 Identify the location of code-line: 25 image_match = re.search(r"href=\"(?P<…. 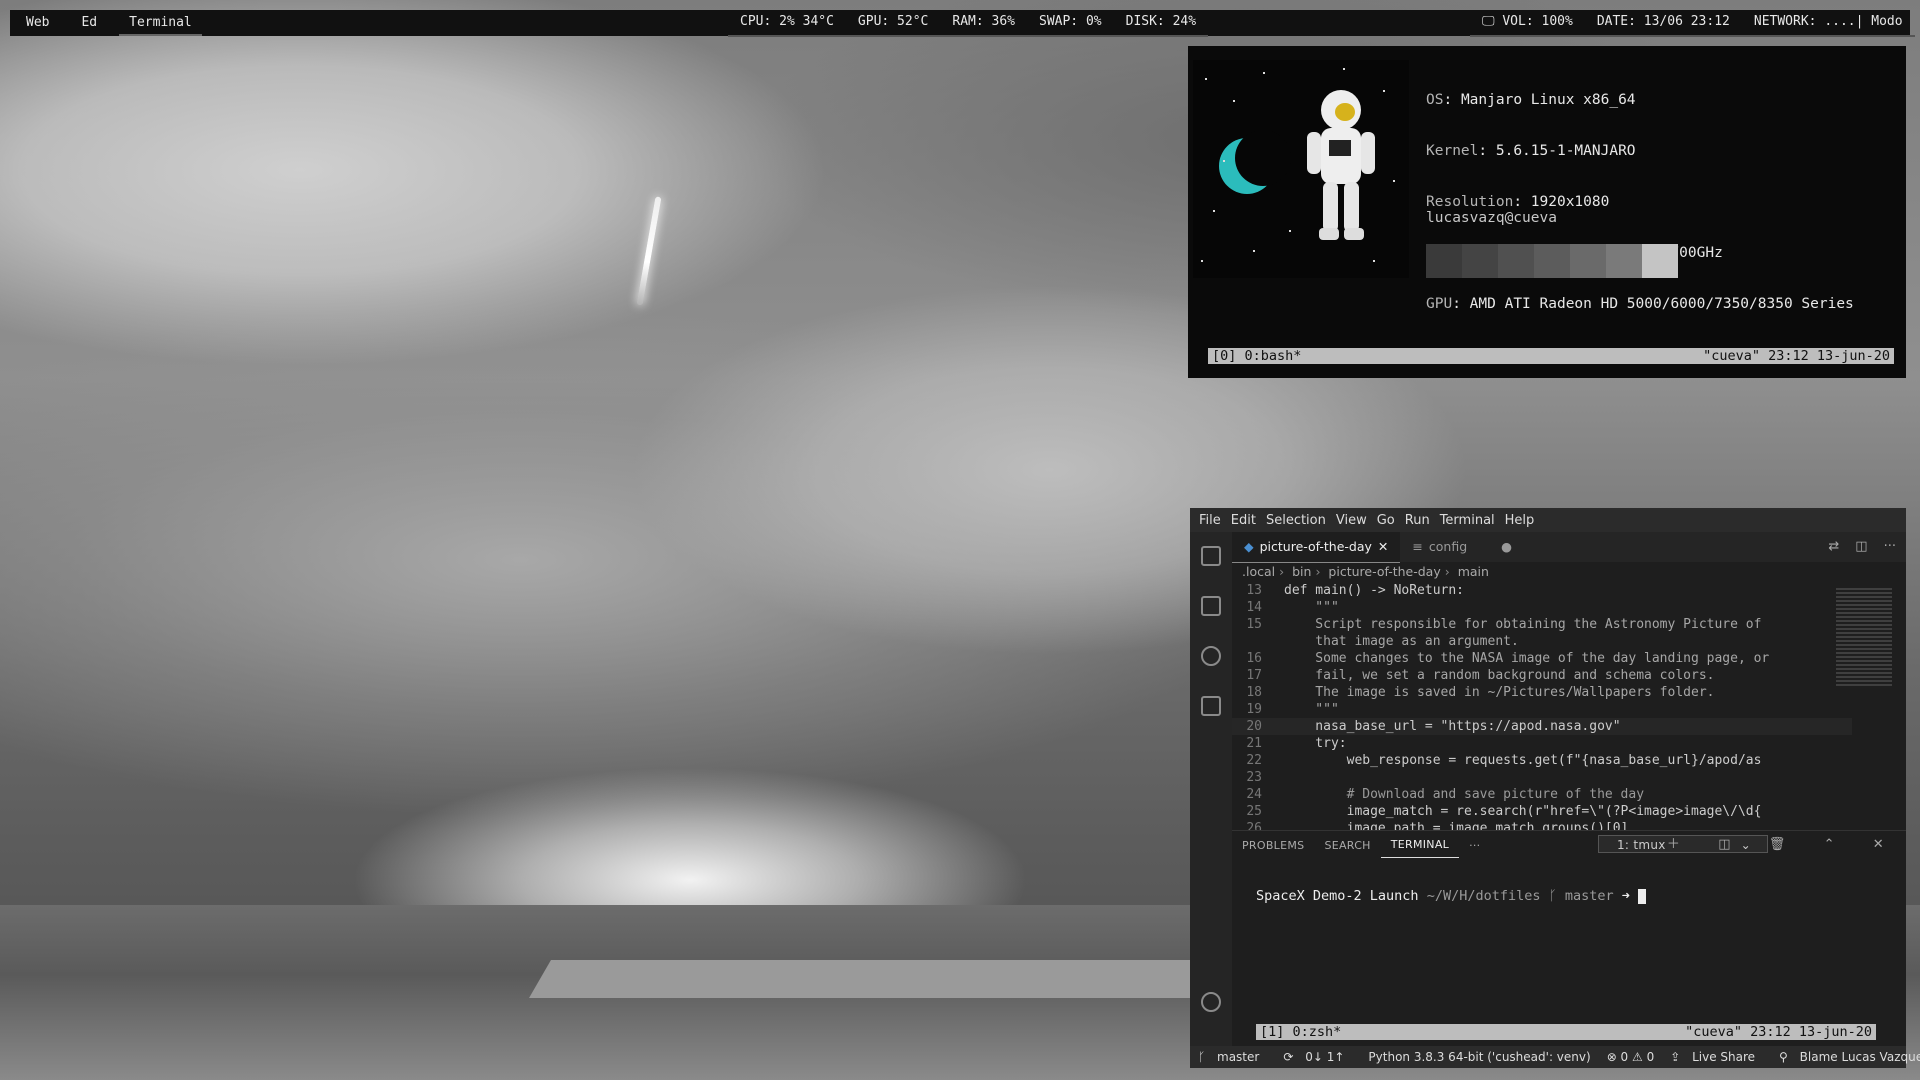
(1542, 811).